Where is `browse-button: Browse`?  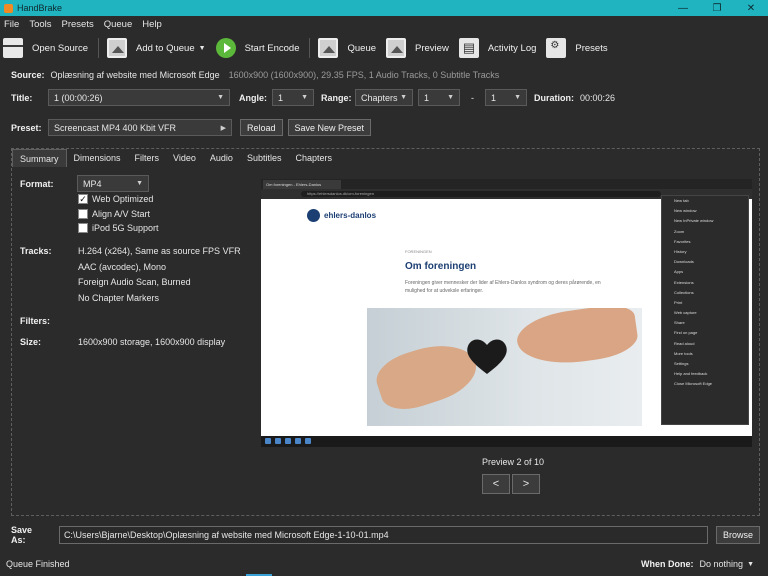
browse-button: Browse is located at coordinates (737, 534).